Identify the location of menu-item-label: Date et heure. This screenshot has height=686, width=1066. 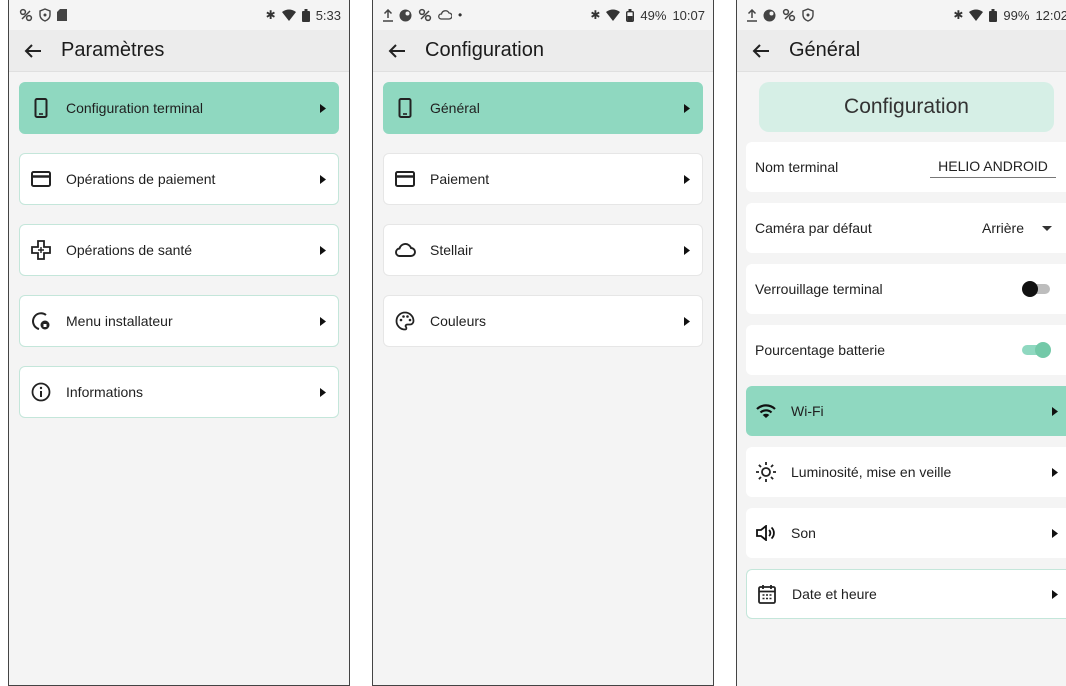
(834, 594).